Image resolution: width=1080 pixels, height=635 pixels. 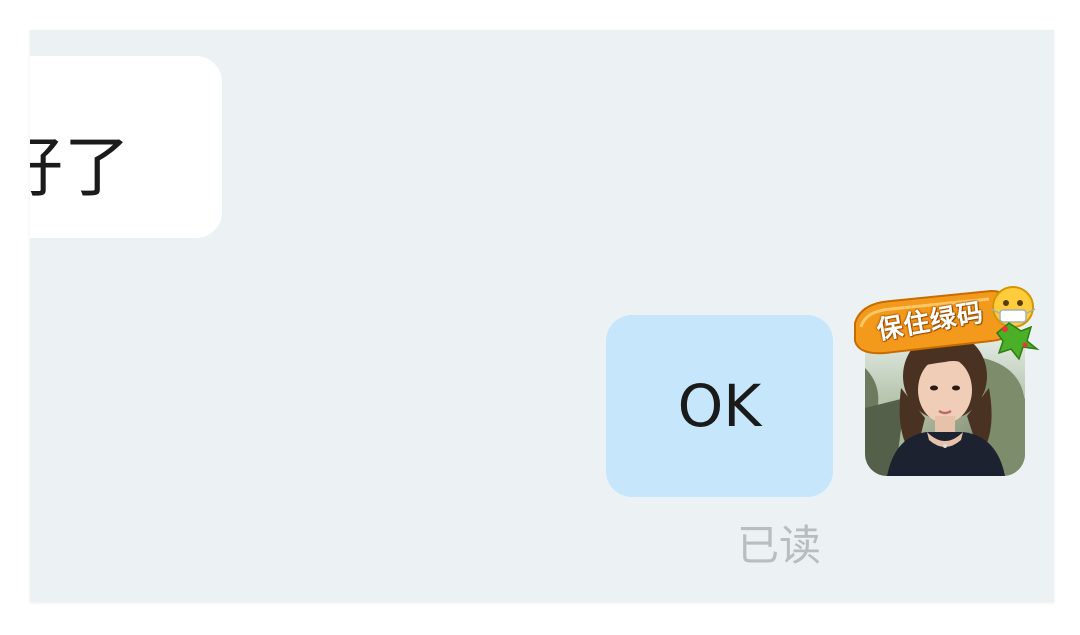 I want to click on outgoing-message-text: OK, so click(x=719, y=406).